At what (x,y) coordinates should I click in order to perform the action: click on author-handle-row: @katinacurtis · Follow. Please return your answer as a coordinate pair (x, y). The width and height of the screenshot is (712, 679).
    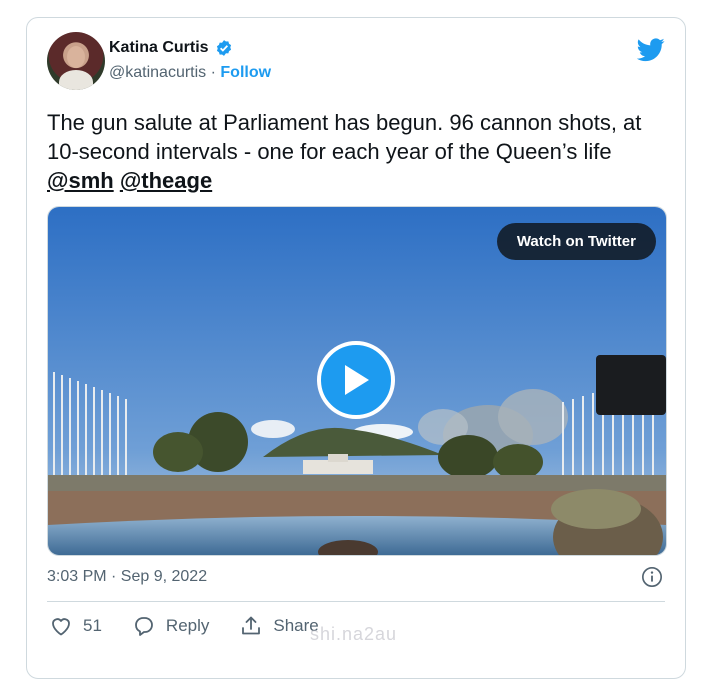
    Looking at the image, I should click on (190, 73).